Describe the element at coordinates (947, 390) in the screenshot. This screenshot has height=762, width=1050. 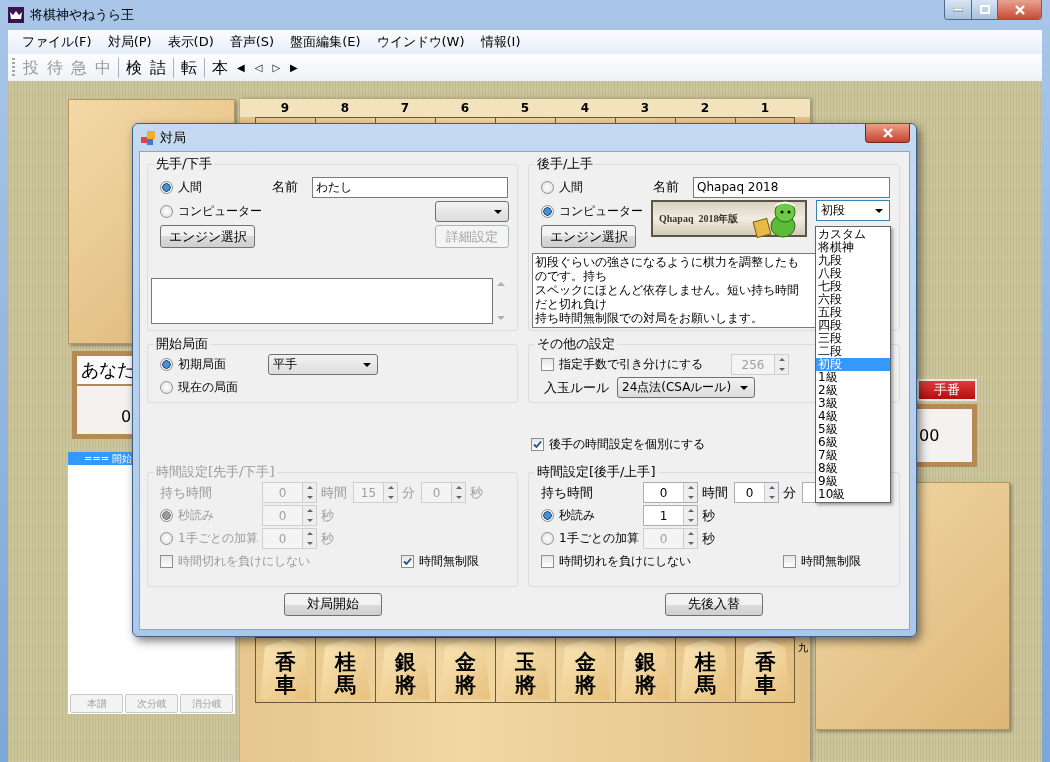
I see `turn-indicator: 手番` at that location.